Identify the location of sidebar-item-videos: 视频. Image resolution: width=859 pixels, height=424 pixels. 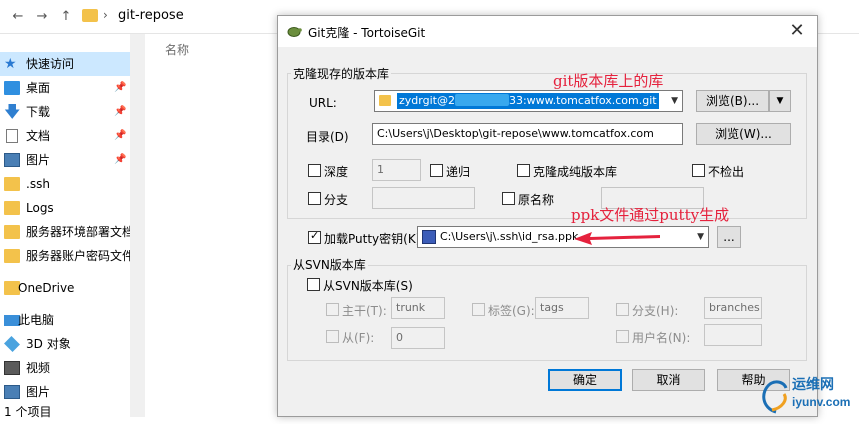
(72, 368).